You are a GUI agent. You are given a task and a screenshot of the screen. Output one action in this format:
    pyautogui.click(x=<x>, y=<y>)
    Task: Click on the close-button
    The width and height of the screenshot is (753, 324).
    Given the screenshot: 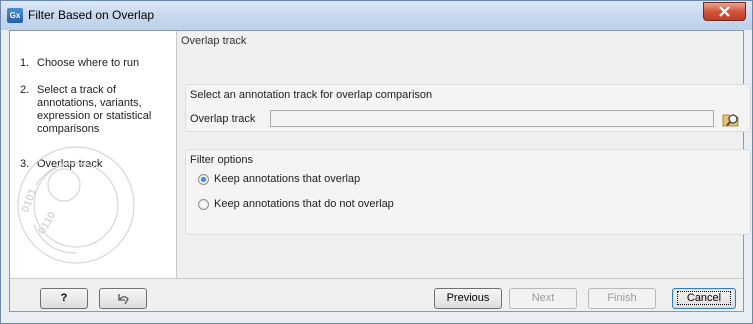 What is the action you would take?
    pyautogui.click(x=724, y=11)
    